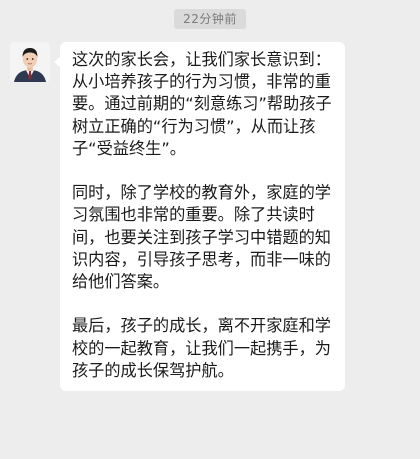  I want to click on user-photo-avatar-icon, so click(30, 62).